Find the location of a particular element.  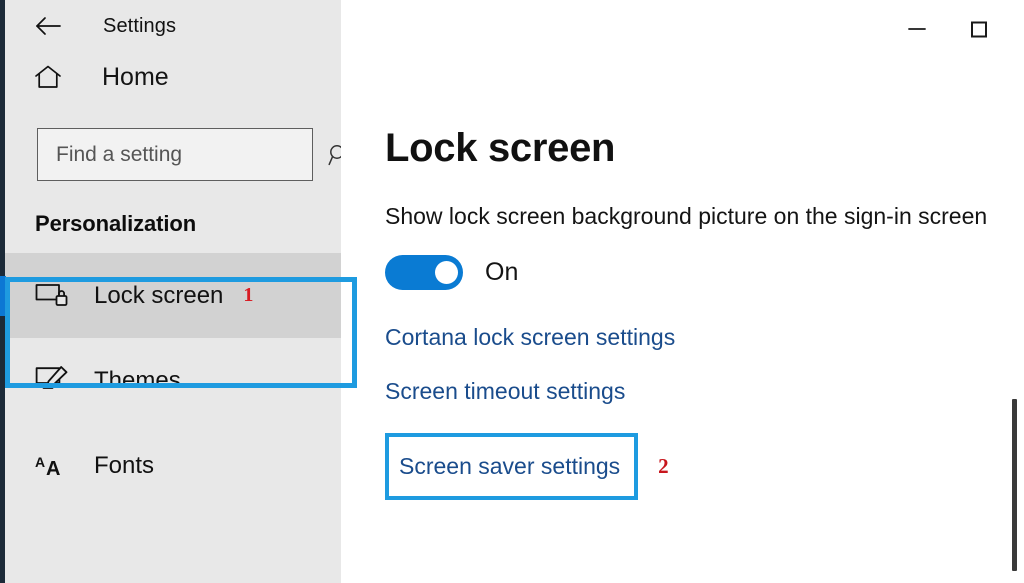

search-box is located at coordinates (190, 154).